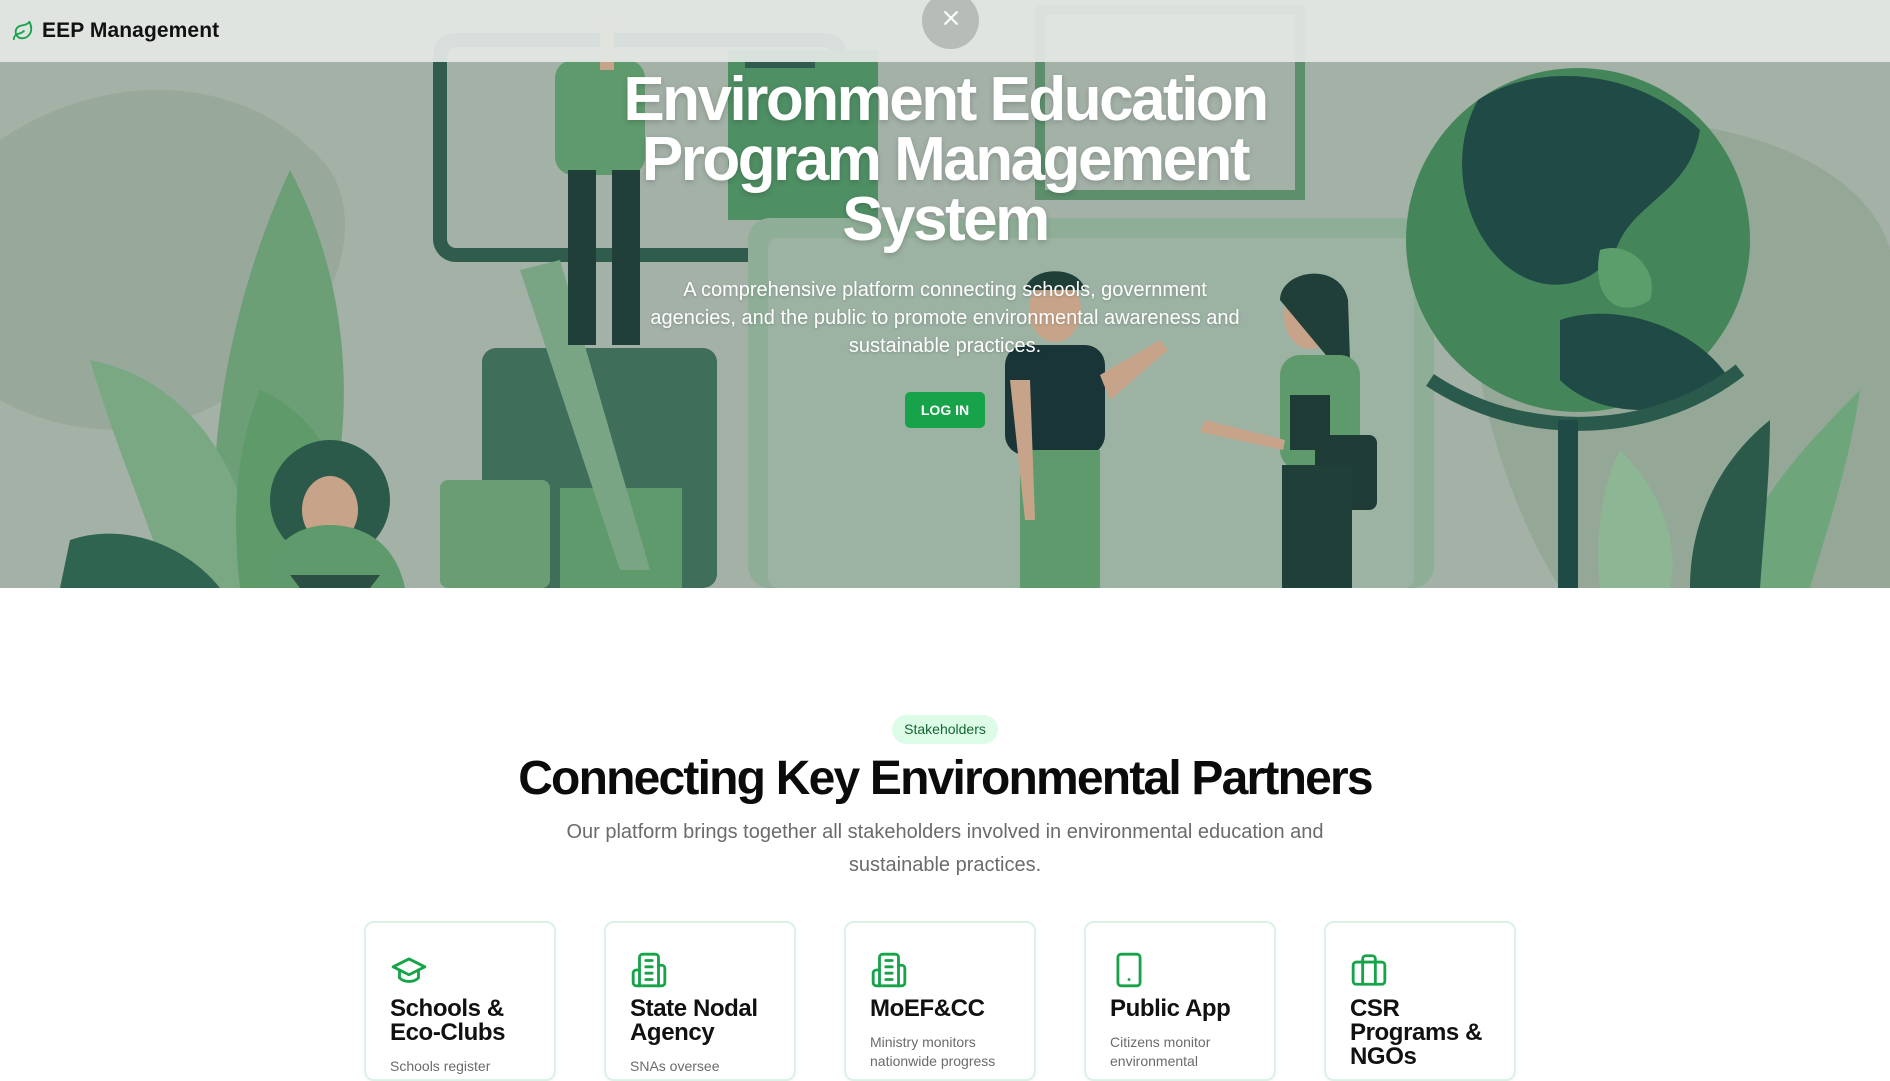  What do you see at coordinates (933, 1051) in the screenshot?
I see `card-description: Ministry monitors nationwide progress` at bounding box center [933, 1051].